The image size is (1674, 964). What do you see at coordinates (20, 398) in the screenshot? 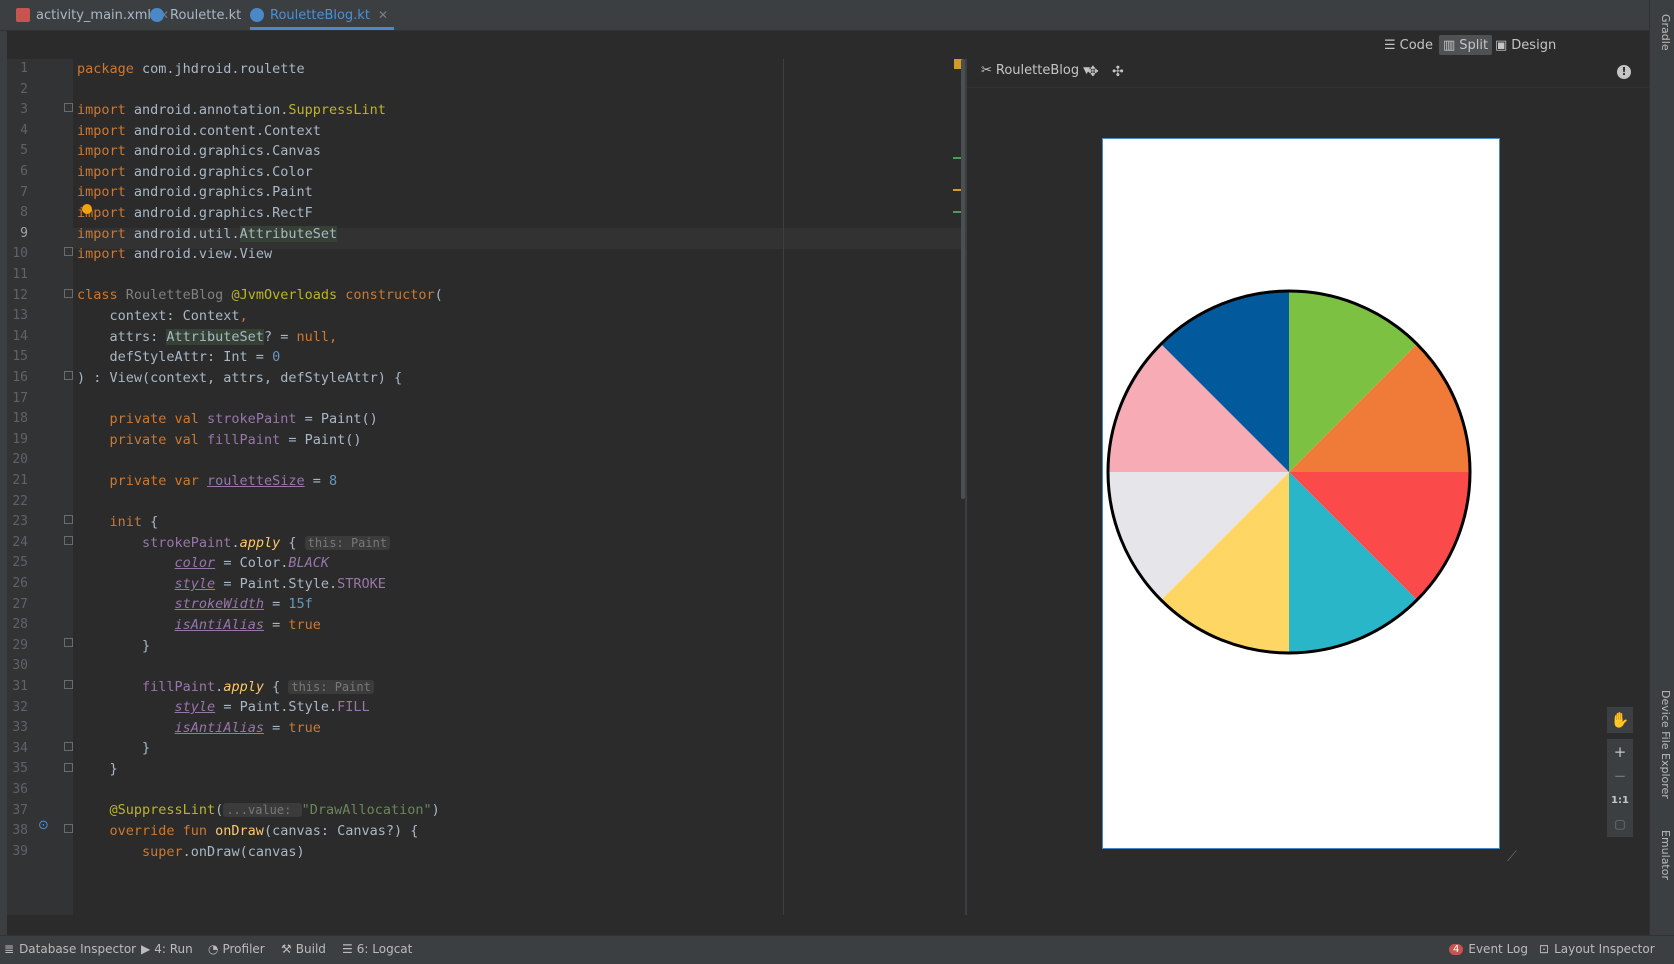
I see `line-number: 17` at bounding box center [20, 398].